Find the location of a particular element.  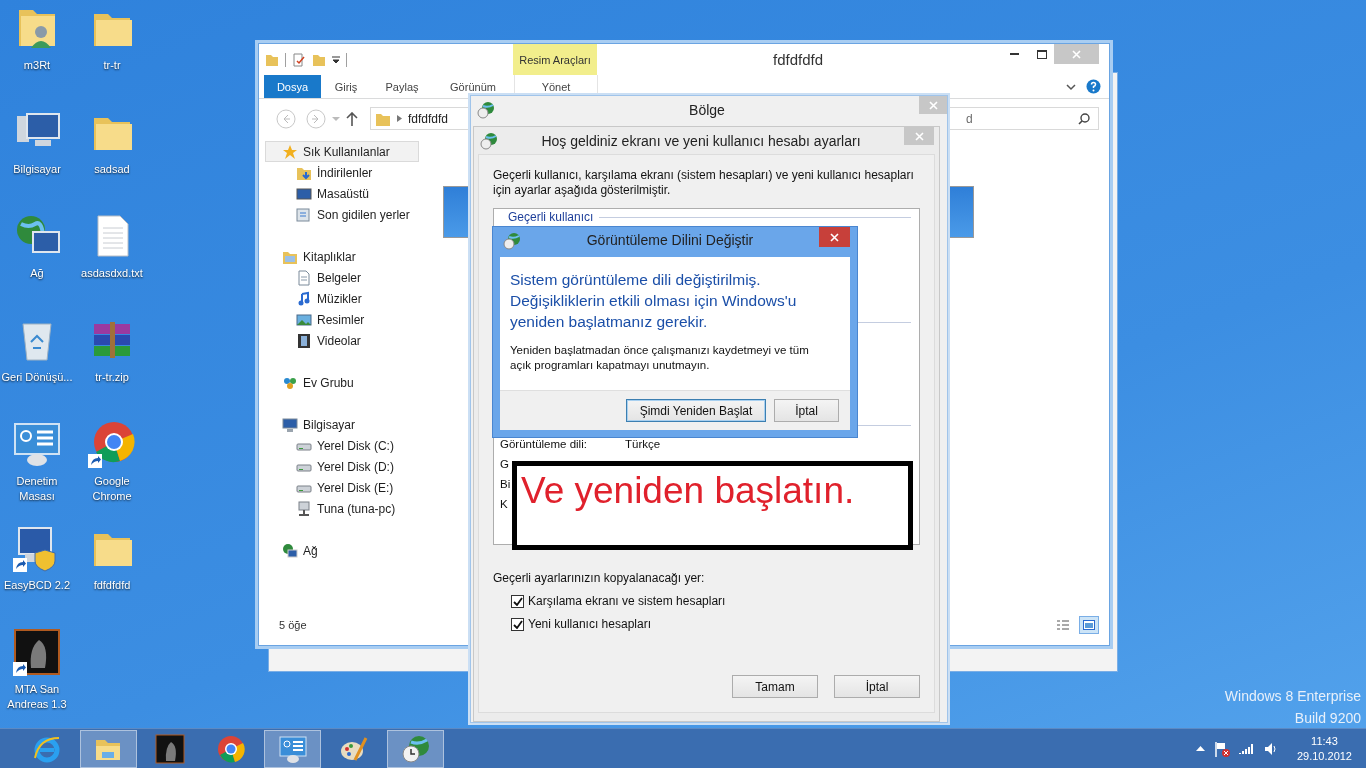

chevron-down-icon is located at coordinates (1071, 86).